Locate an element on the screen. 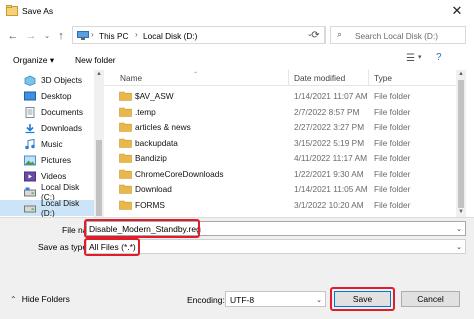 The image size is (474, 319). search-input: ⌕ Search Local Disk (D:) is located at coordinates (398, 35).